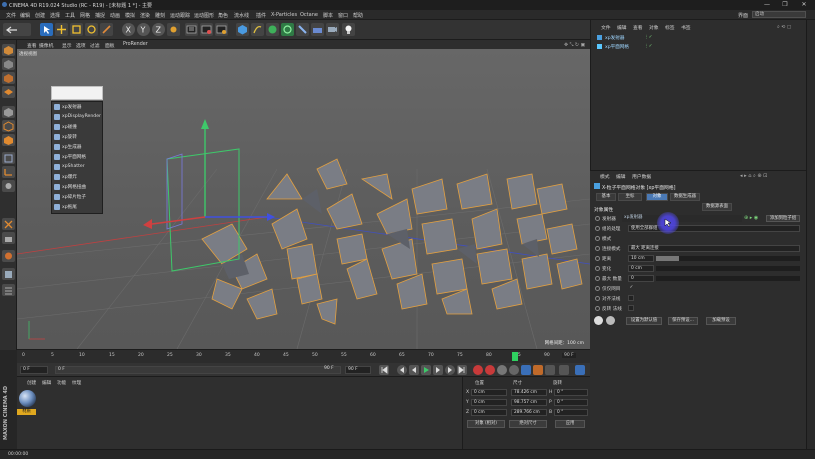 The height and width of the screenshot is (459, 815). What do you see at coordinates (8, 50) in the screenshot?
I see `make-editable-icon` at bounding box center [8, 50].